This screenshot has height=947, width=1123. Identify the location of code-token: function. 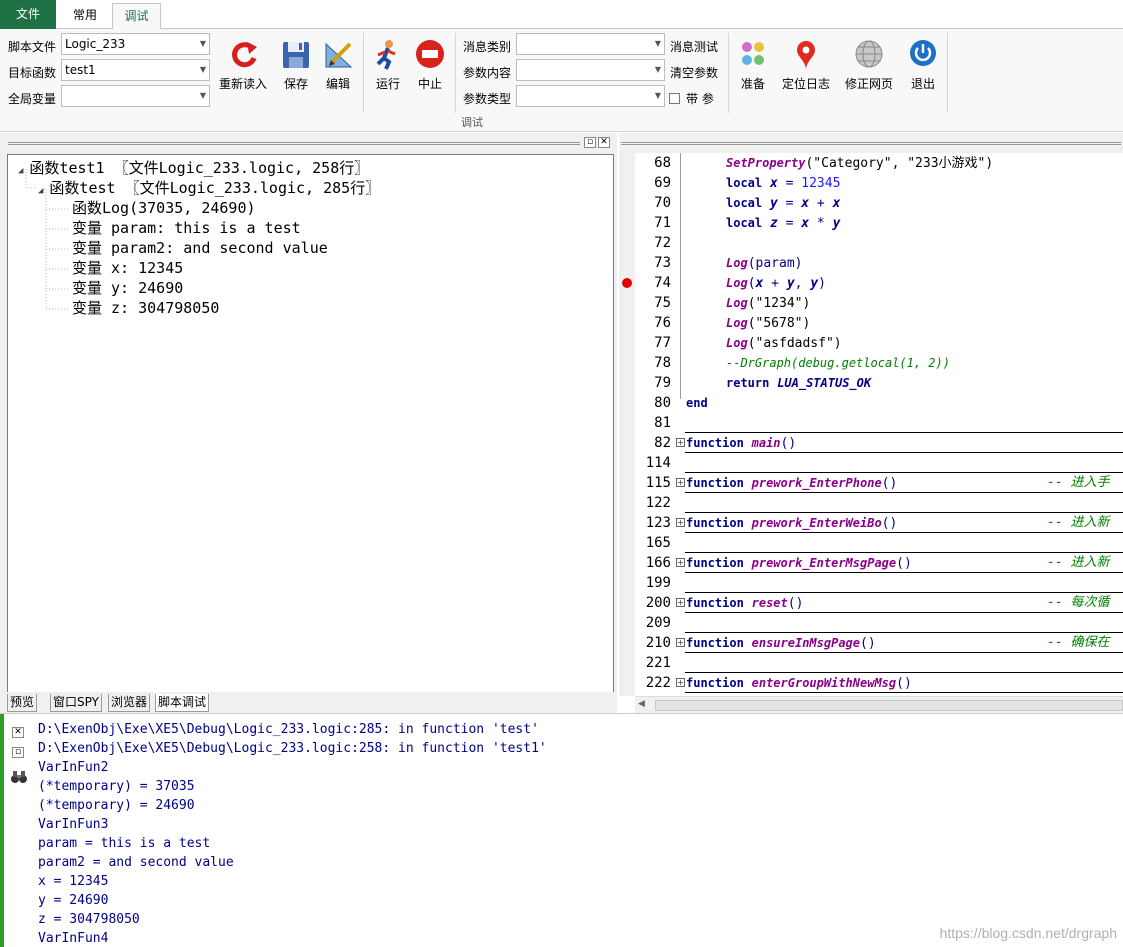
(715, 443).